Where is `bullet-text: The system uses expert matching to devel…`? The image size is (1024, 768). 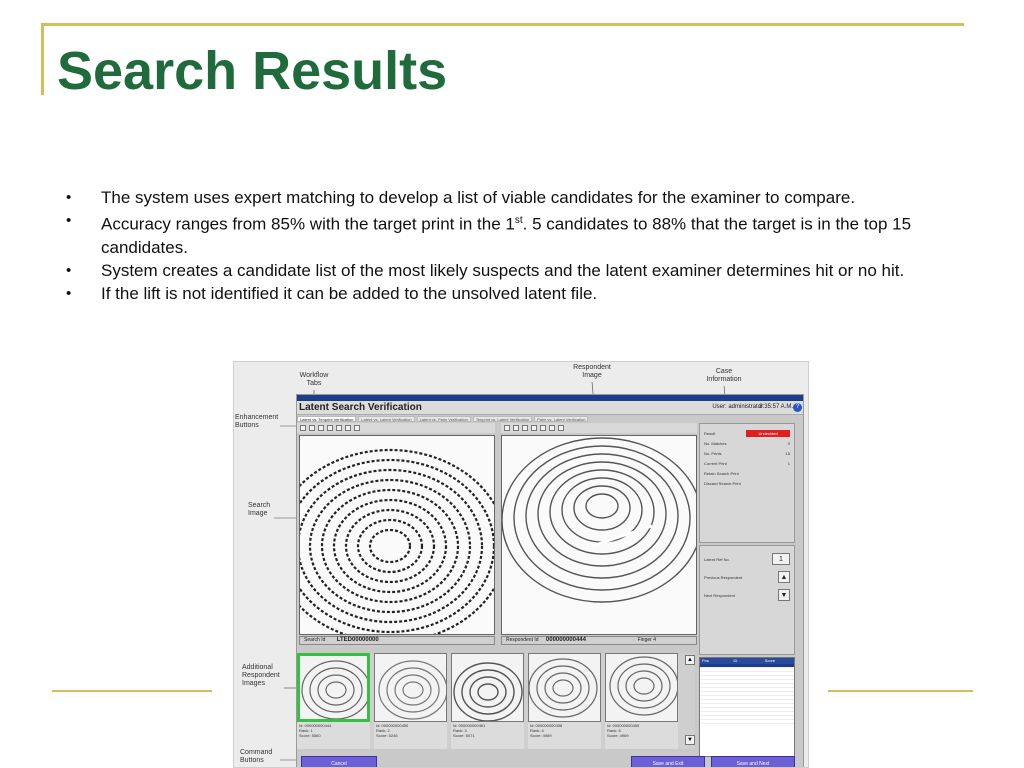 bullet-text: The system uses expert matching to devel… is located at coordinates (478, 197).